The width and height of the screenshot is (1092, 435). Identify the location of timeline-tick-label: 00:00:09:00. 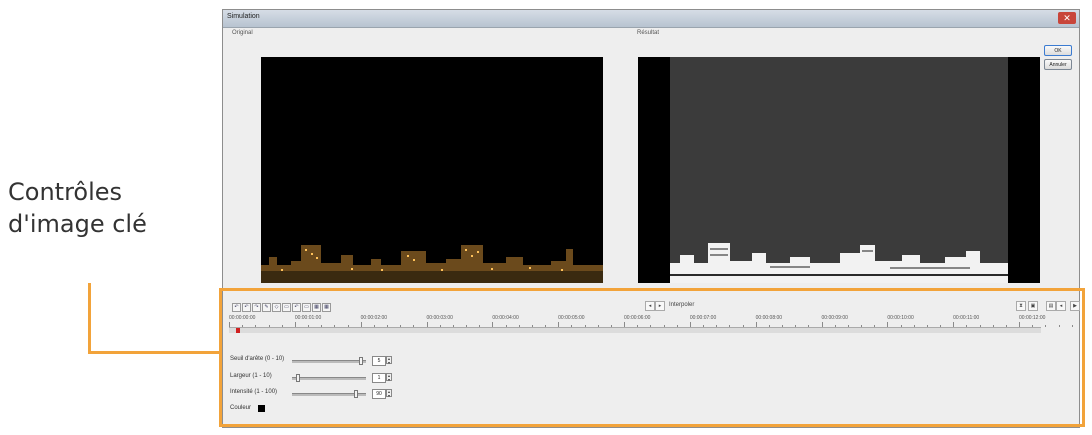
(834, 318).